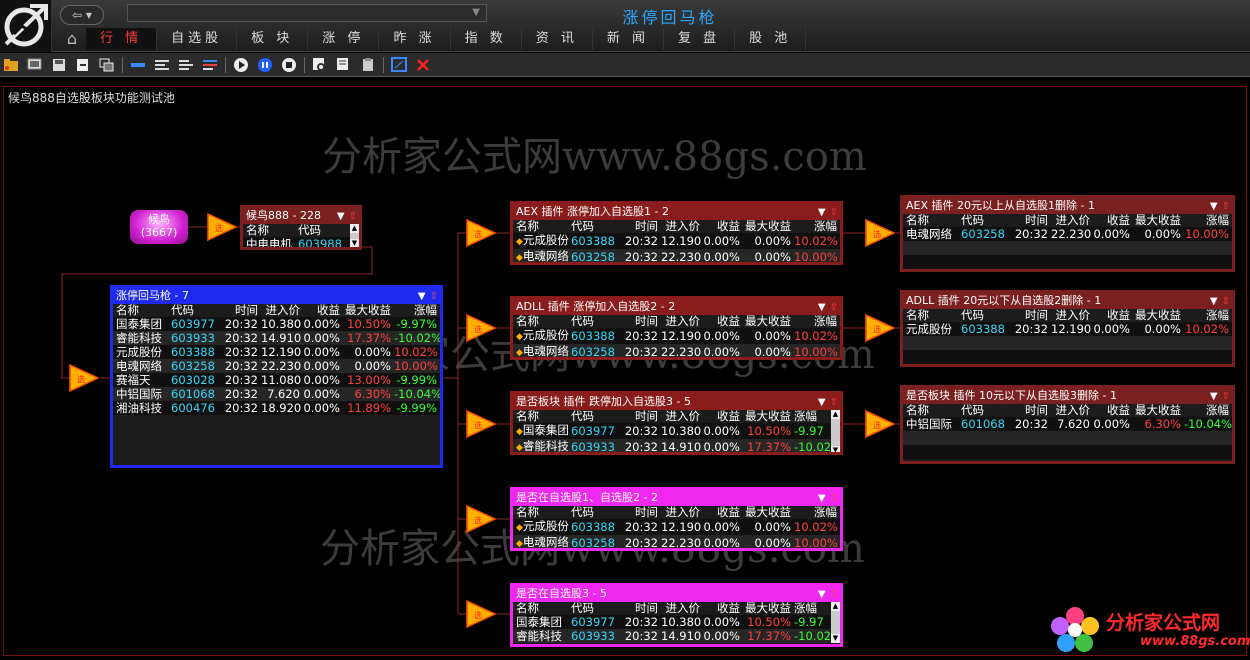 The image size is (1250, 660). I want to click on svg-text: 选, so click(81, 379).